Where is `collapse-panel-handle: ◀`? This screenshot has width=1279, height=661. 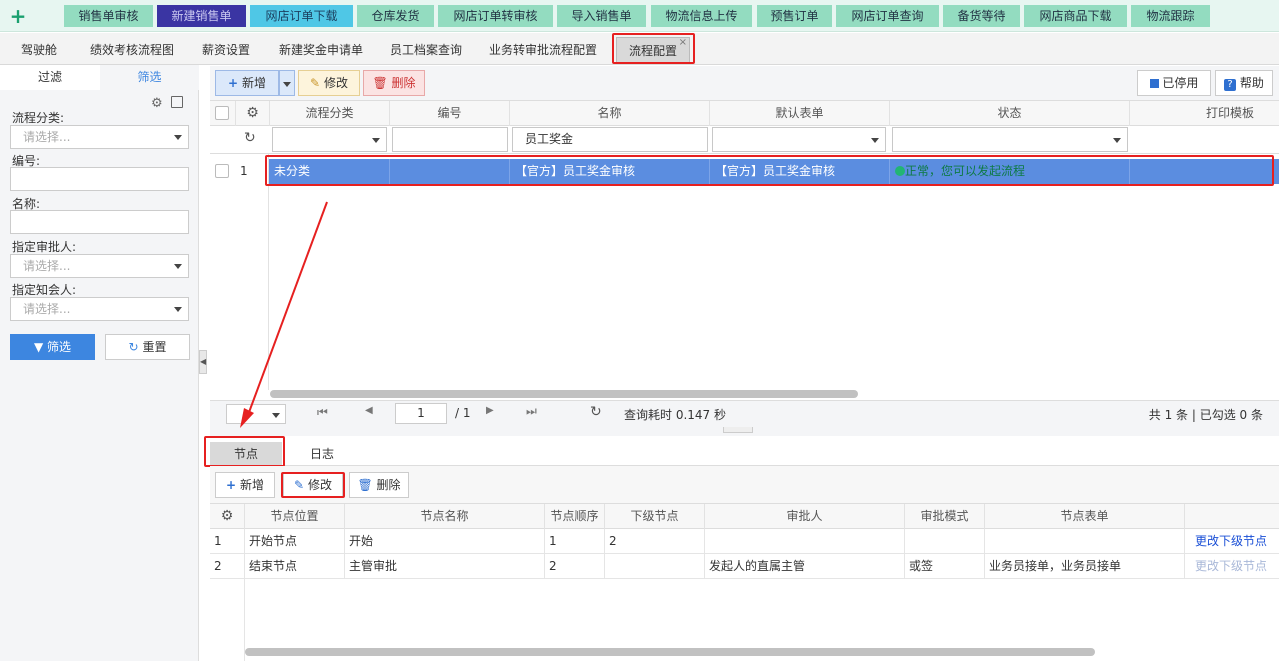 collapse-panel-handle: ◀ is located at coordinates (203, 362).